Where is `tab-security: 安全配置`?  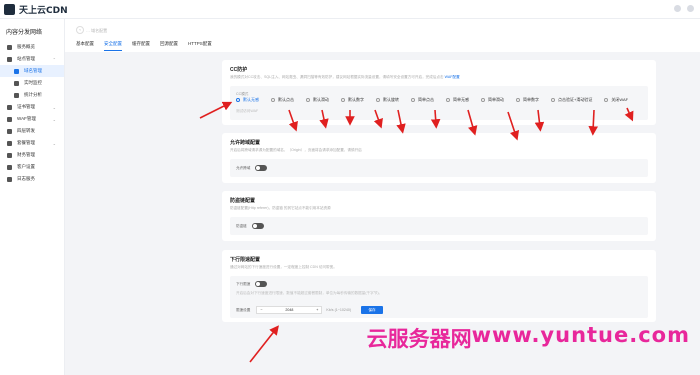 tab-security: 安全配置 is located at coordinates (113, 46).